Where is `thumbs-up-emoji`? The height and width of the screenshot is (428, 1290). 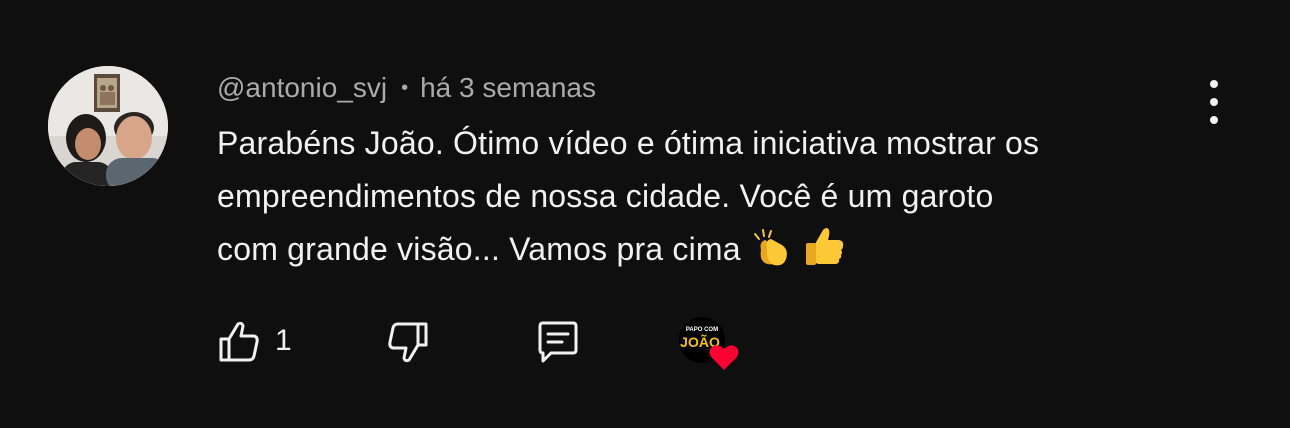 thumbs-up-emoji is located at coordinates (824, 254).